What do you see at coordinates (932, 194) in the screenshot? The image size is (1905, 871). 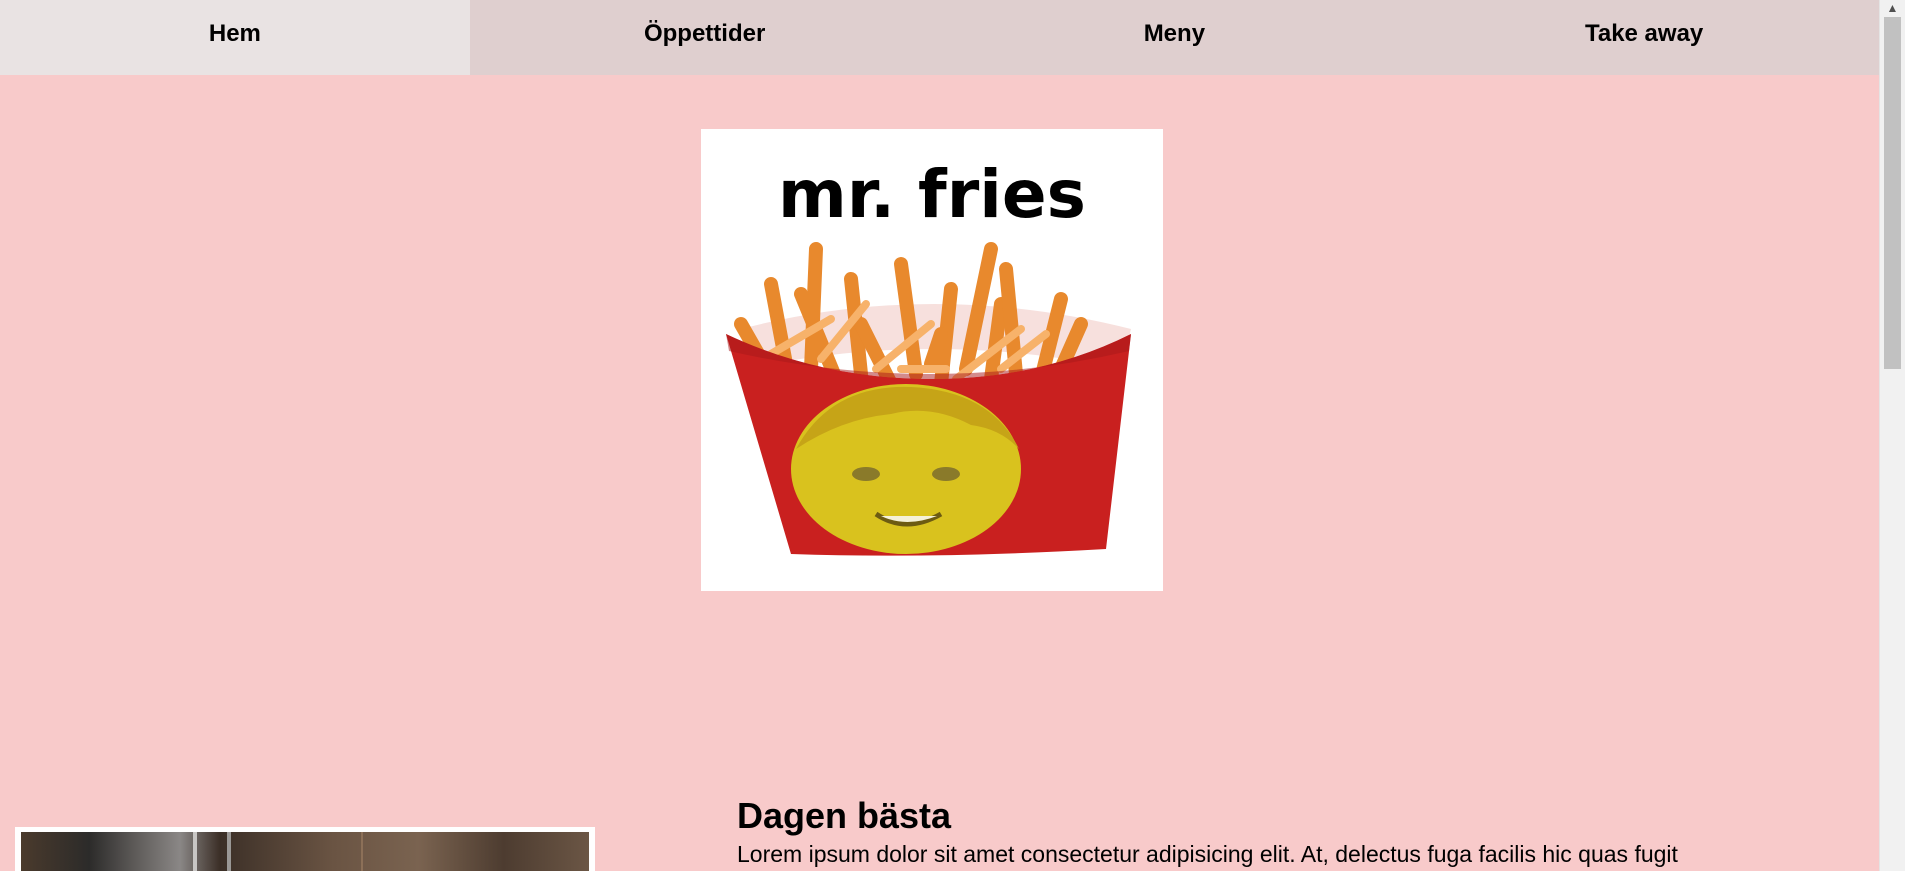 I see `logo-wordmark: mr. fries` at bounding box center [932, 194].